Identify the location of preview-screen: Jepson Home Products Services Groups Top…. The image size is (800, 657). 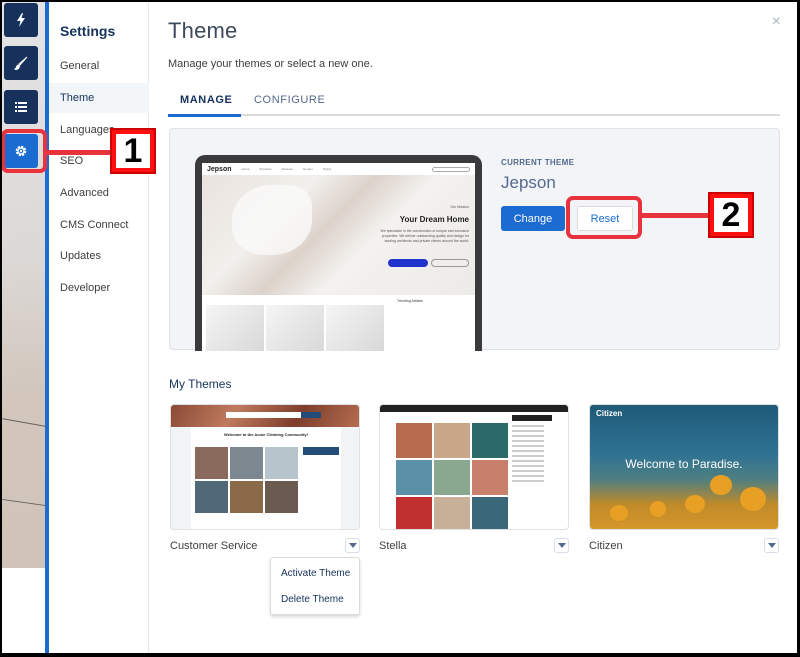
(338, 257).